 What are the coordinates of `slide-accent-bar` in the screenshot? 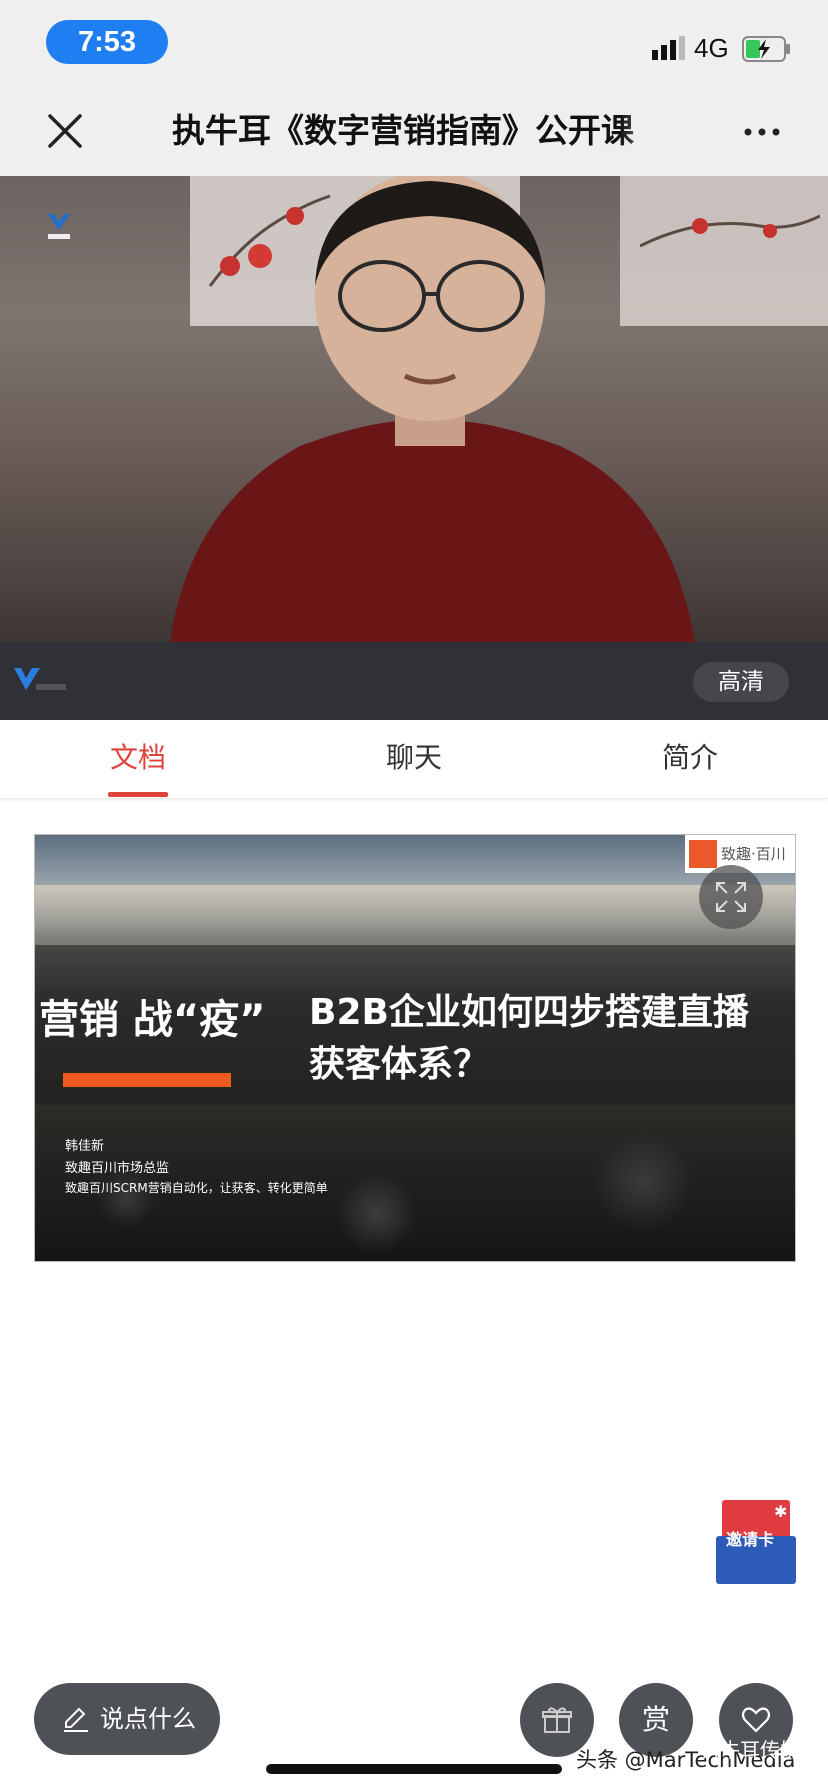 It's located at (147, 1080).